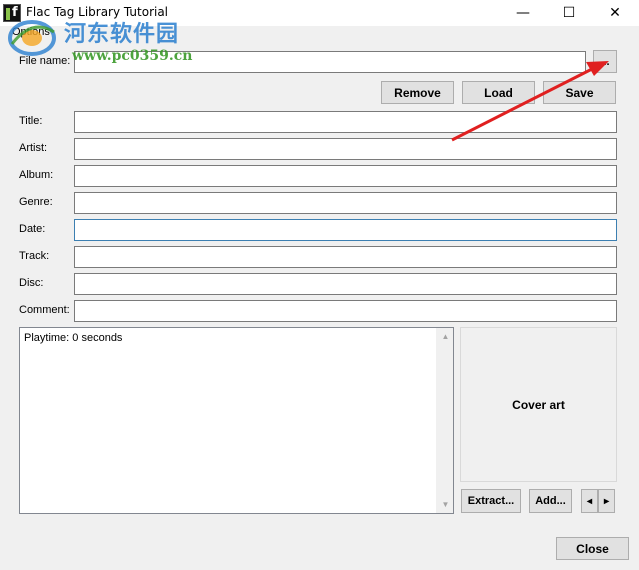 This screenshot has width=639, height=570. What do you see at coordinates (345, 284) in the screenshot?
I see `disc-input` at bounding box center [345, 284].